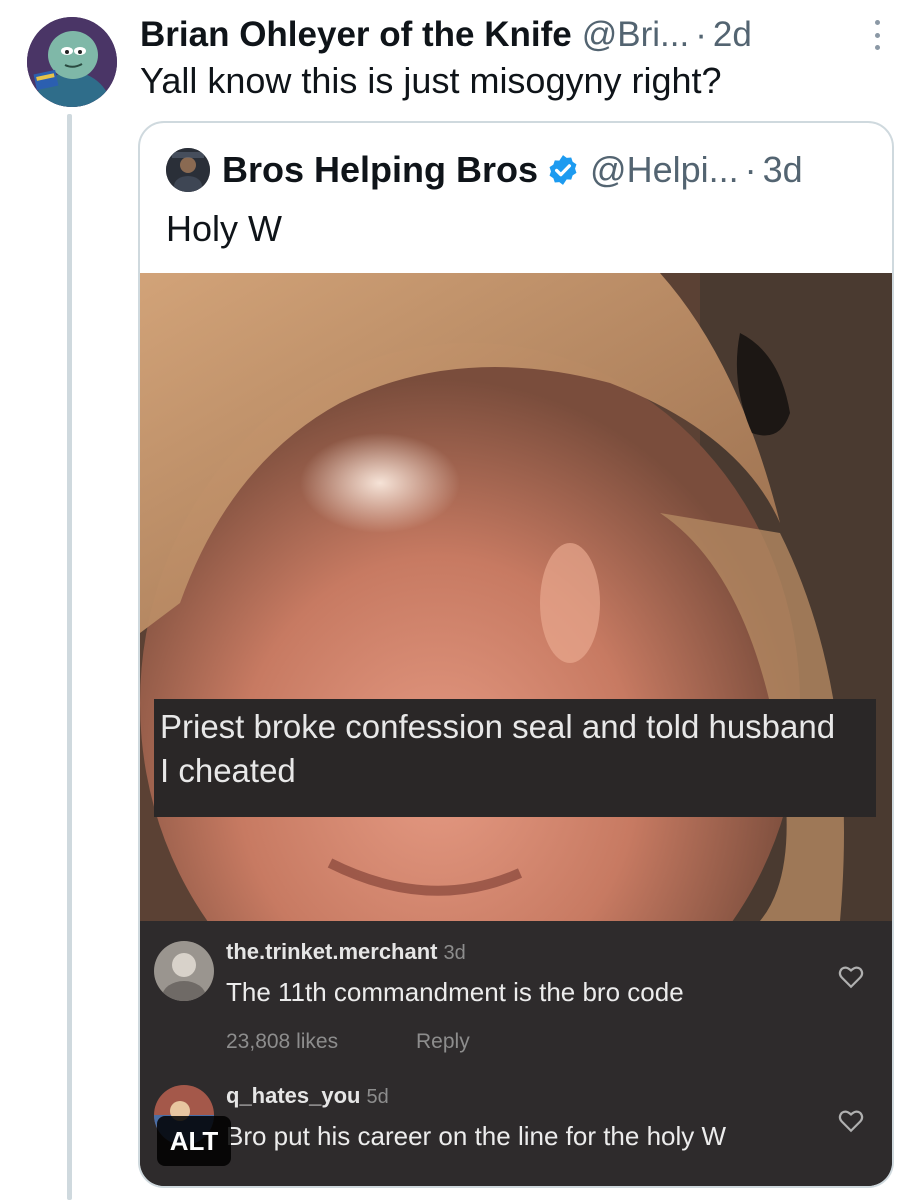 The height and width of the screenshot is (1200, 919). Describe the element at coordinates (377, 1097) in the screenshot. I see `comment-age: 5d` at that location.